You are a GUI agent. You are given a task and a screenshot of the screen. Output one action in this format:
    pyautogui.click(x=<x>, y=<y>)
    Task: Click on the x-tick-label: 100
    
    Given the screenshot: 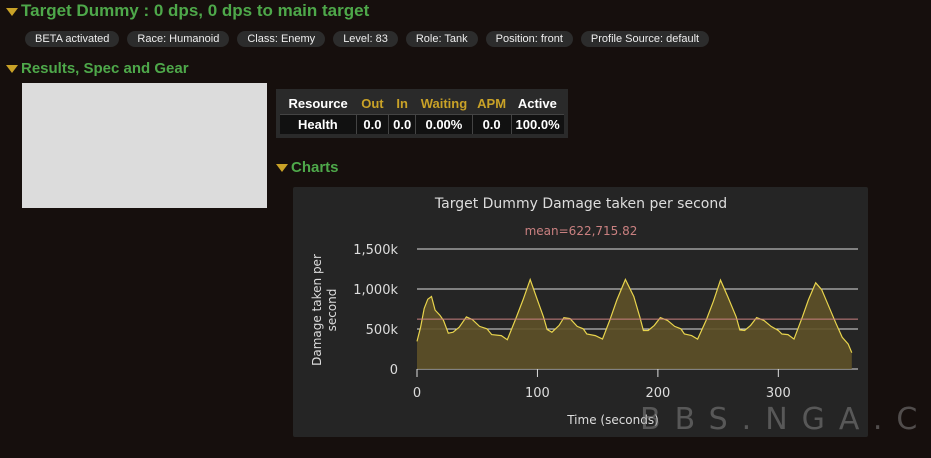 What is the action you would take?
    pyautogui.click(x=537, y=393)
    